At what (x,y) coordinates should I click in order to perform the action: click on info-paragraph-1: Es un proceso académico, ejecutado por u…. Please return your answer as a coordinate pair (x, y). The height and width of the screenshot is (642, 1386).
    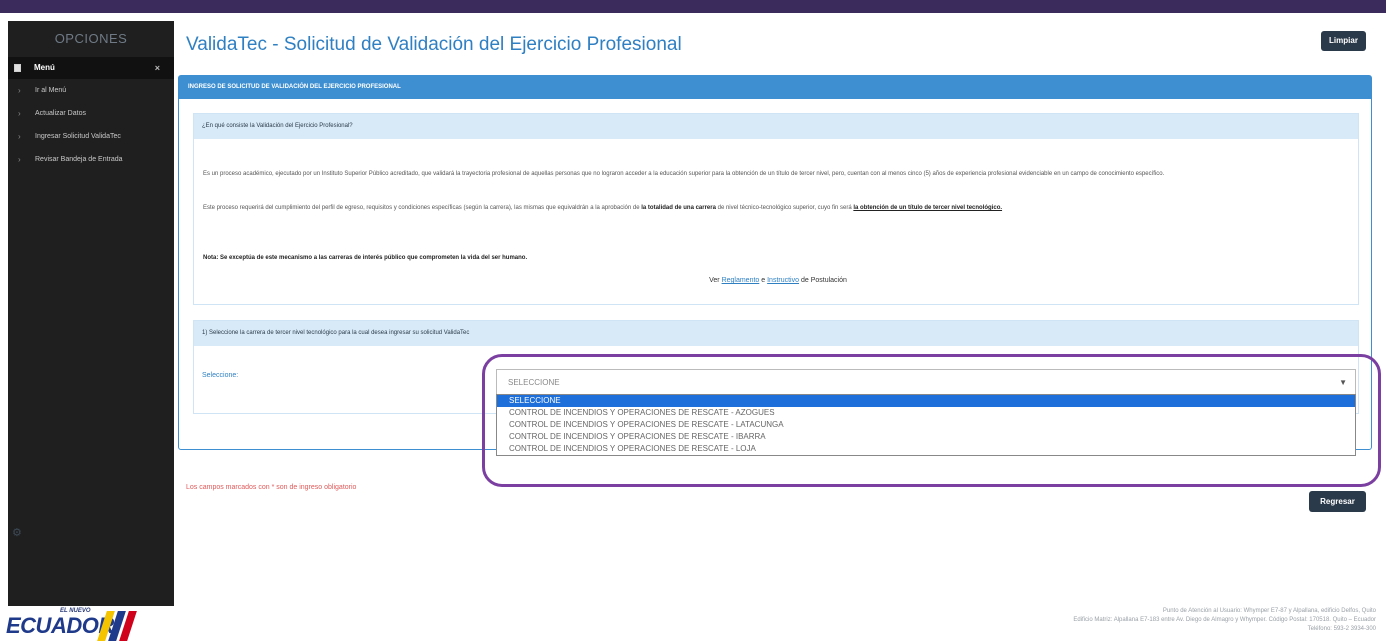
    Looking at the image, I should click on (684, 174).